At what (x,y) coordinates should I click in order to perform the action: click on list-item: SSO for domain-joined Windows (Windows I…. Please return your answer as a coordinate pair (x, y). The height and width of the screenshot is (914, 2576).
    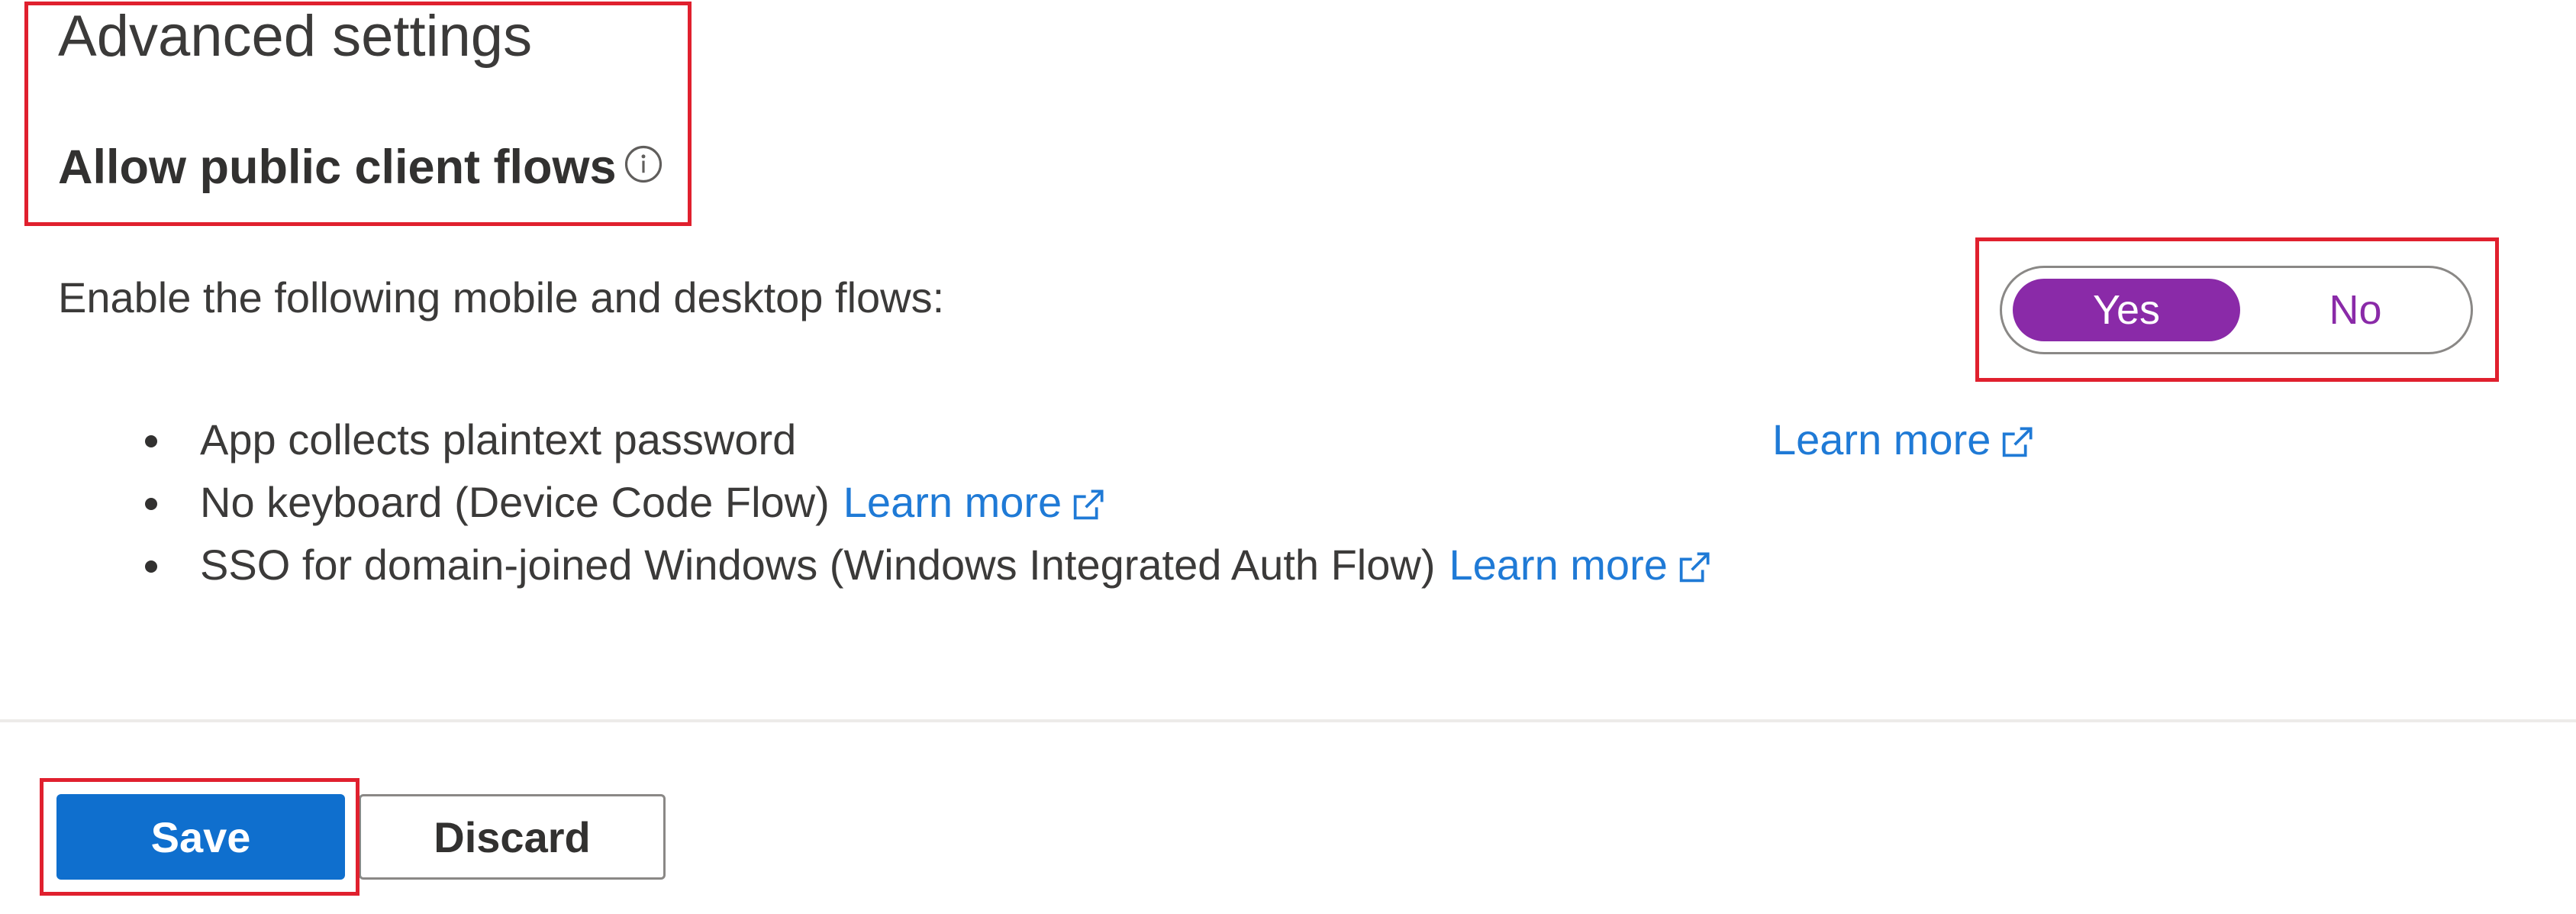
    Looking at the image, I should click on (930, 573).